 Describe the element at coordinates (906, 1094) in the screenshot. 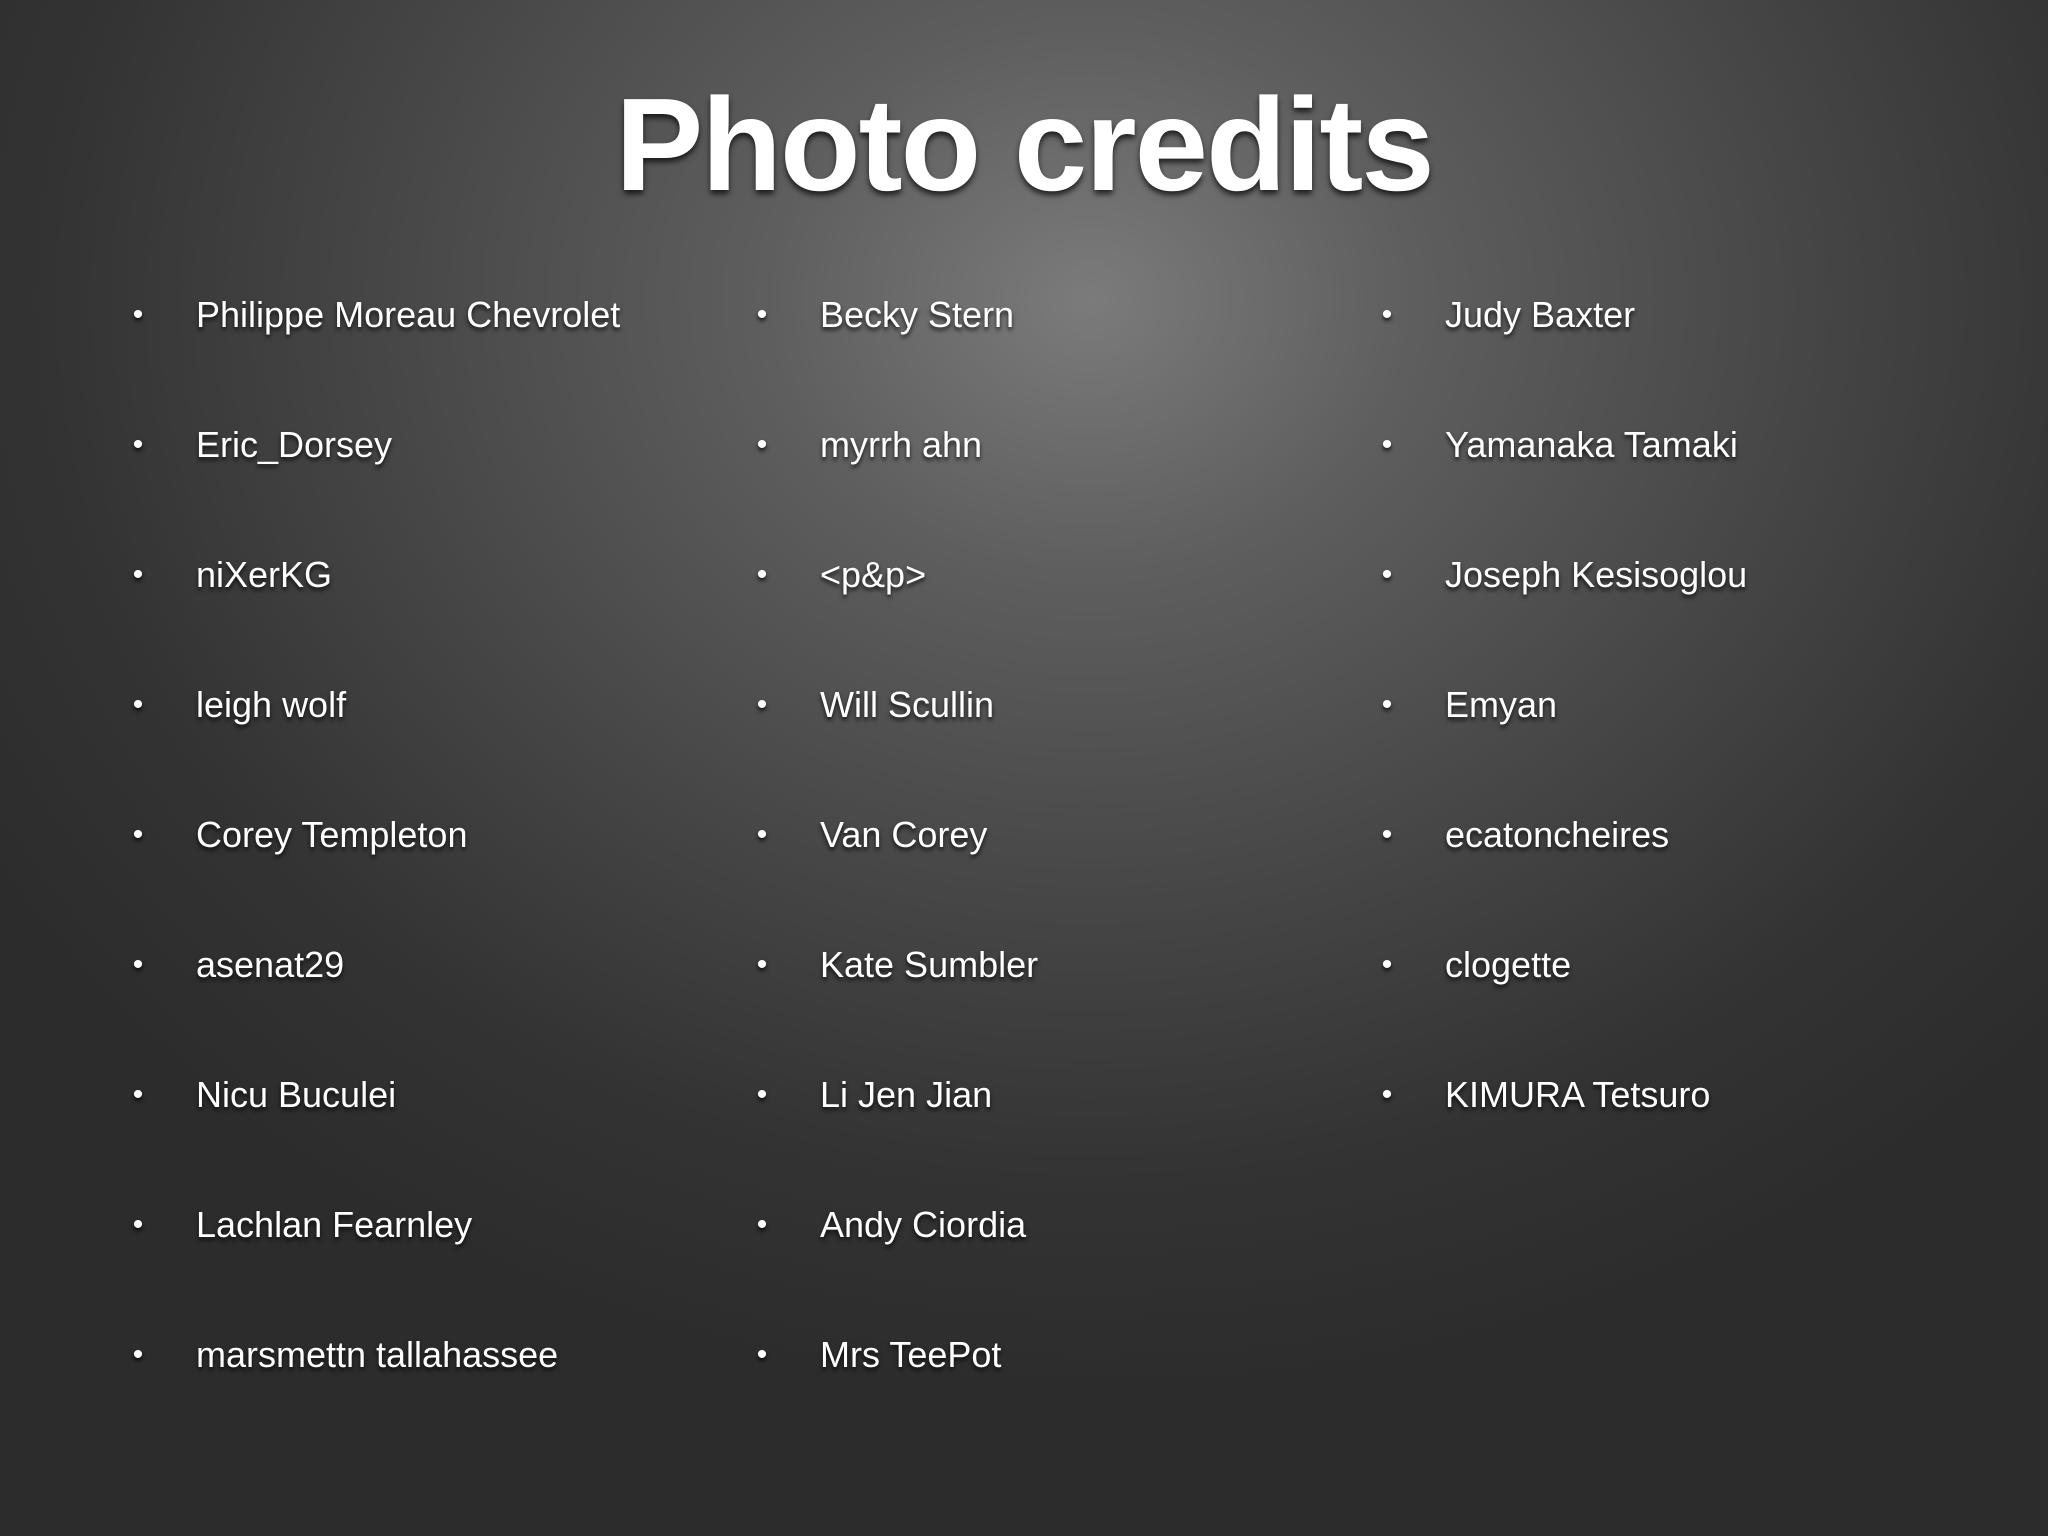

I see `credit-name: Li Jen Jian` at that location.